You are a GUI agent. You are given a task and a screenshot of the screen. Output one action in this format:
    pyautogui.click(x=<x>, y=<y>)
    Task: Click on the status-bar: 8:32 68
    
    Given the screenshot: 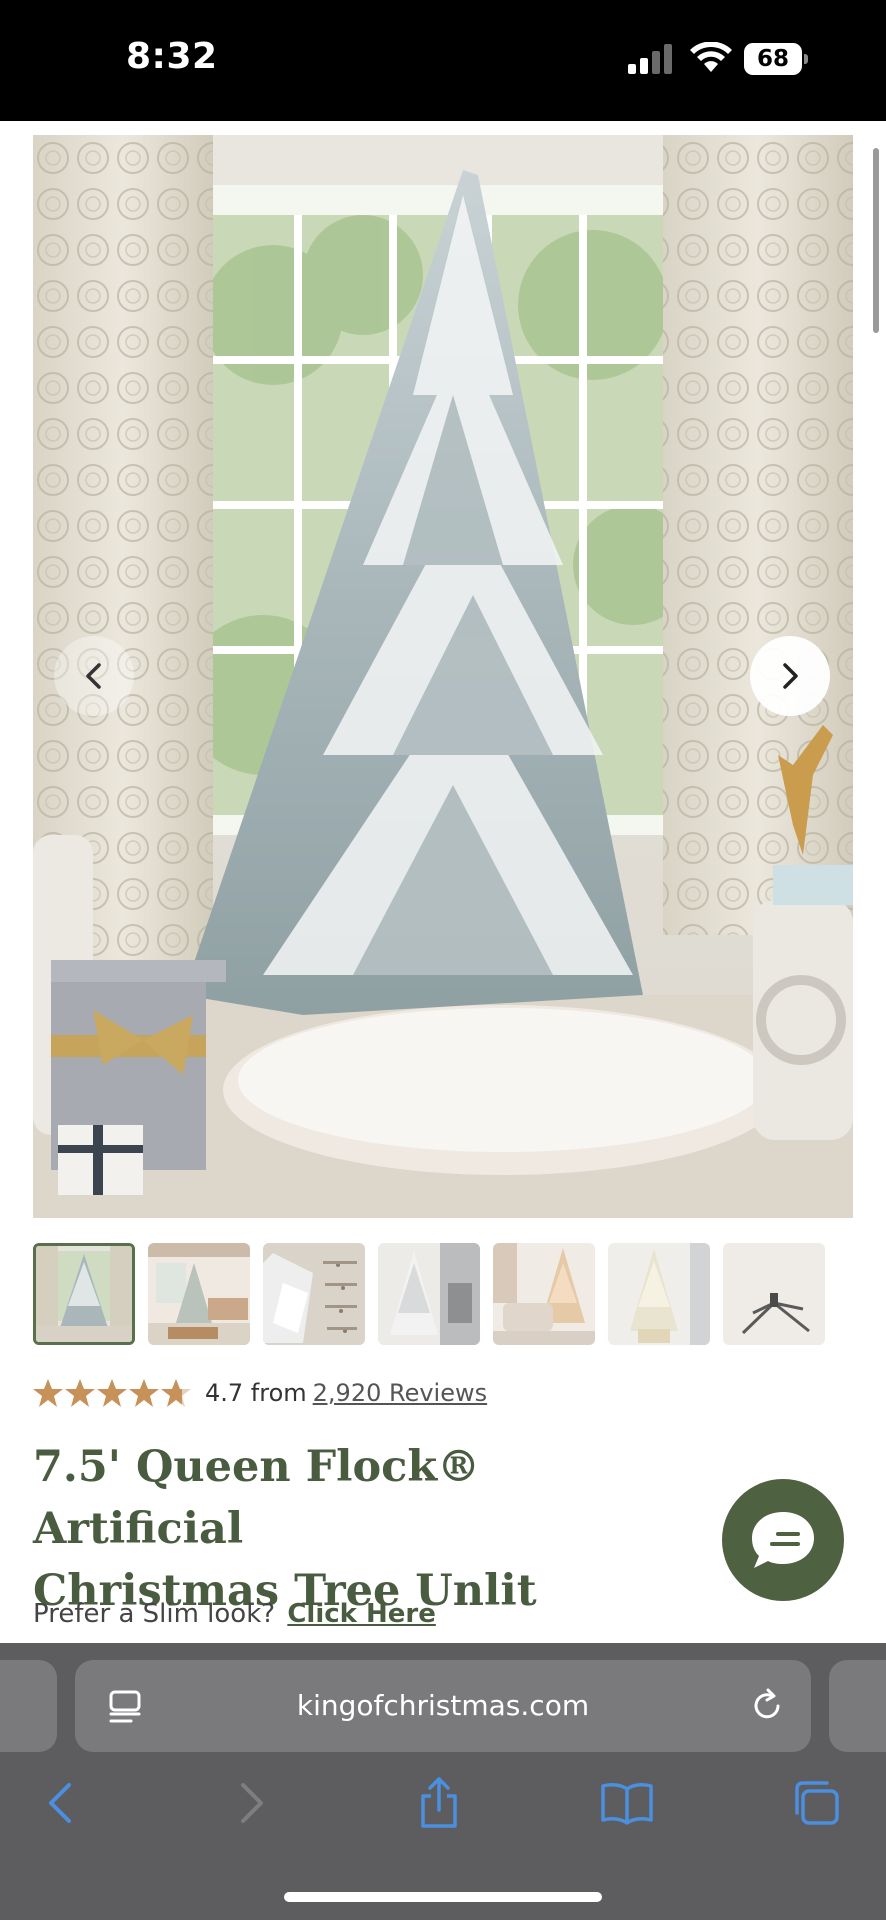 What is the action you would take?
    pyautogui.click(x=443, y=60)
    